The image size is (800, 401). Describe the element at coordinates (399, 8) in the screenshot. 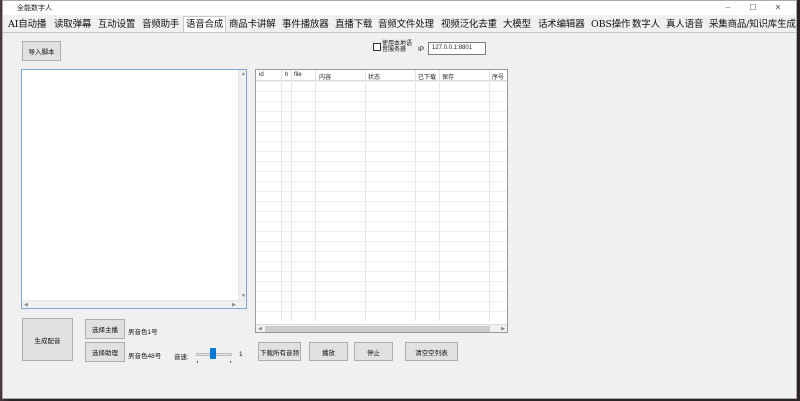

I see `title-bar: 全能数字人 – ☐ ✕` at that location.